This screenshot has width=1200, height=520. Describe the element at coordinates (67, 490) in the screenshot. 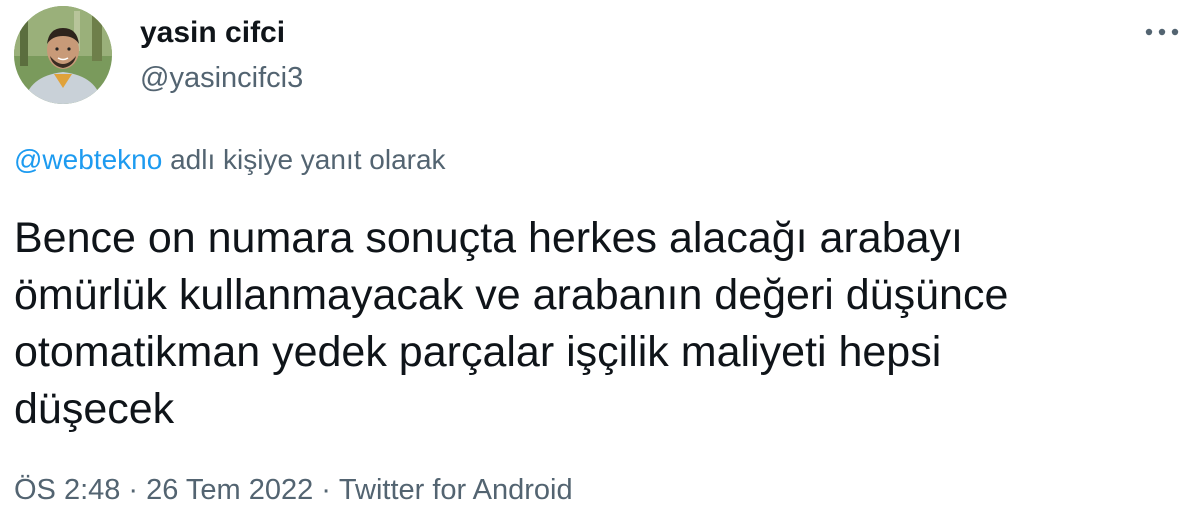

I see `tweet-time: ÖS 2:48` at that location.